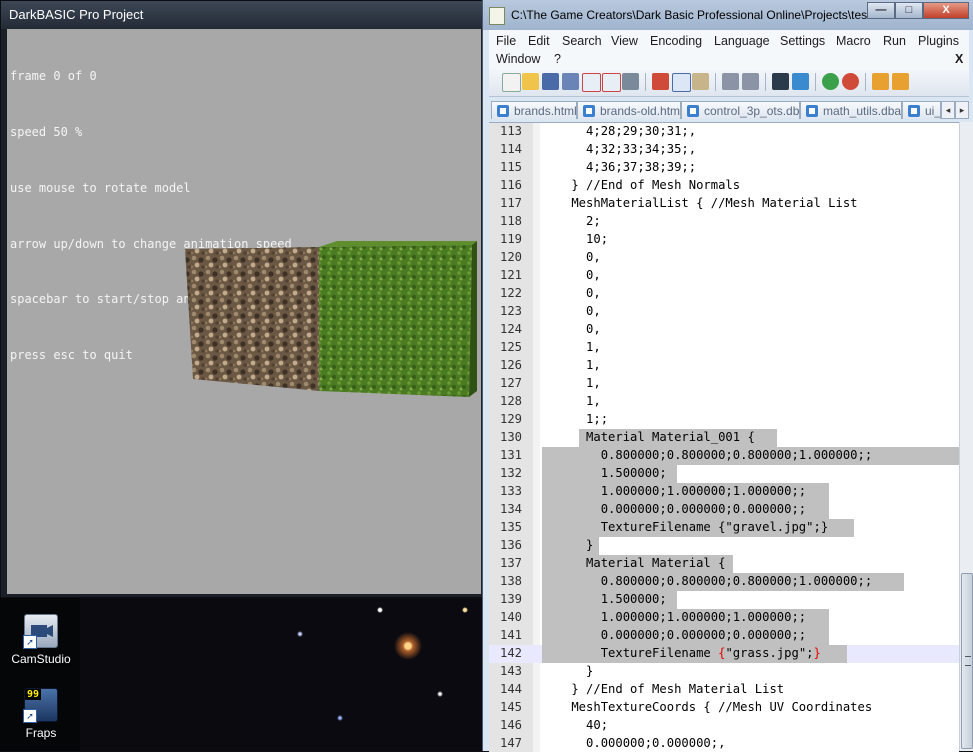 The width and height of the screenshot is (973, 752). I want to click on code-line: 129 1;;, so click(724, 420).